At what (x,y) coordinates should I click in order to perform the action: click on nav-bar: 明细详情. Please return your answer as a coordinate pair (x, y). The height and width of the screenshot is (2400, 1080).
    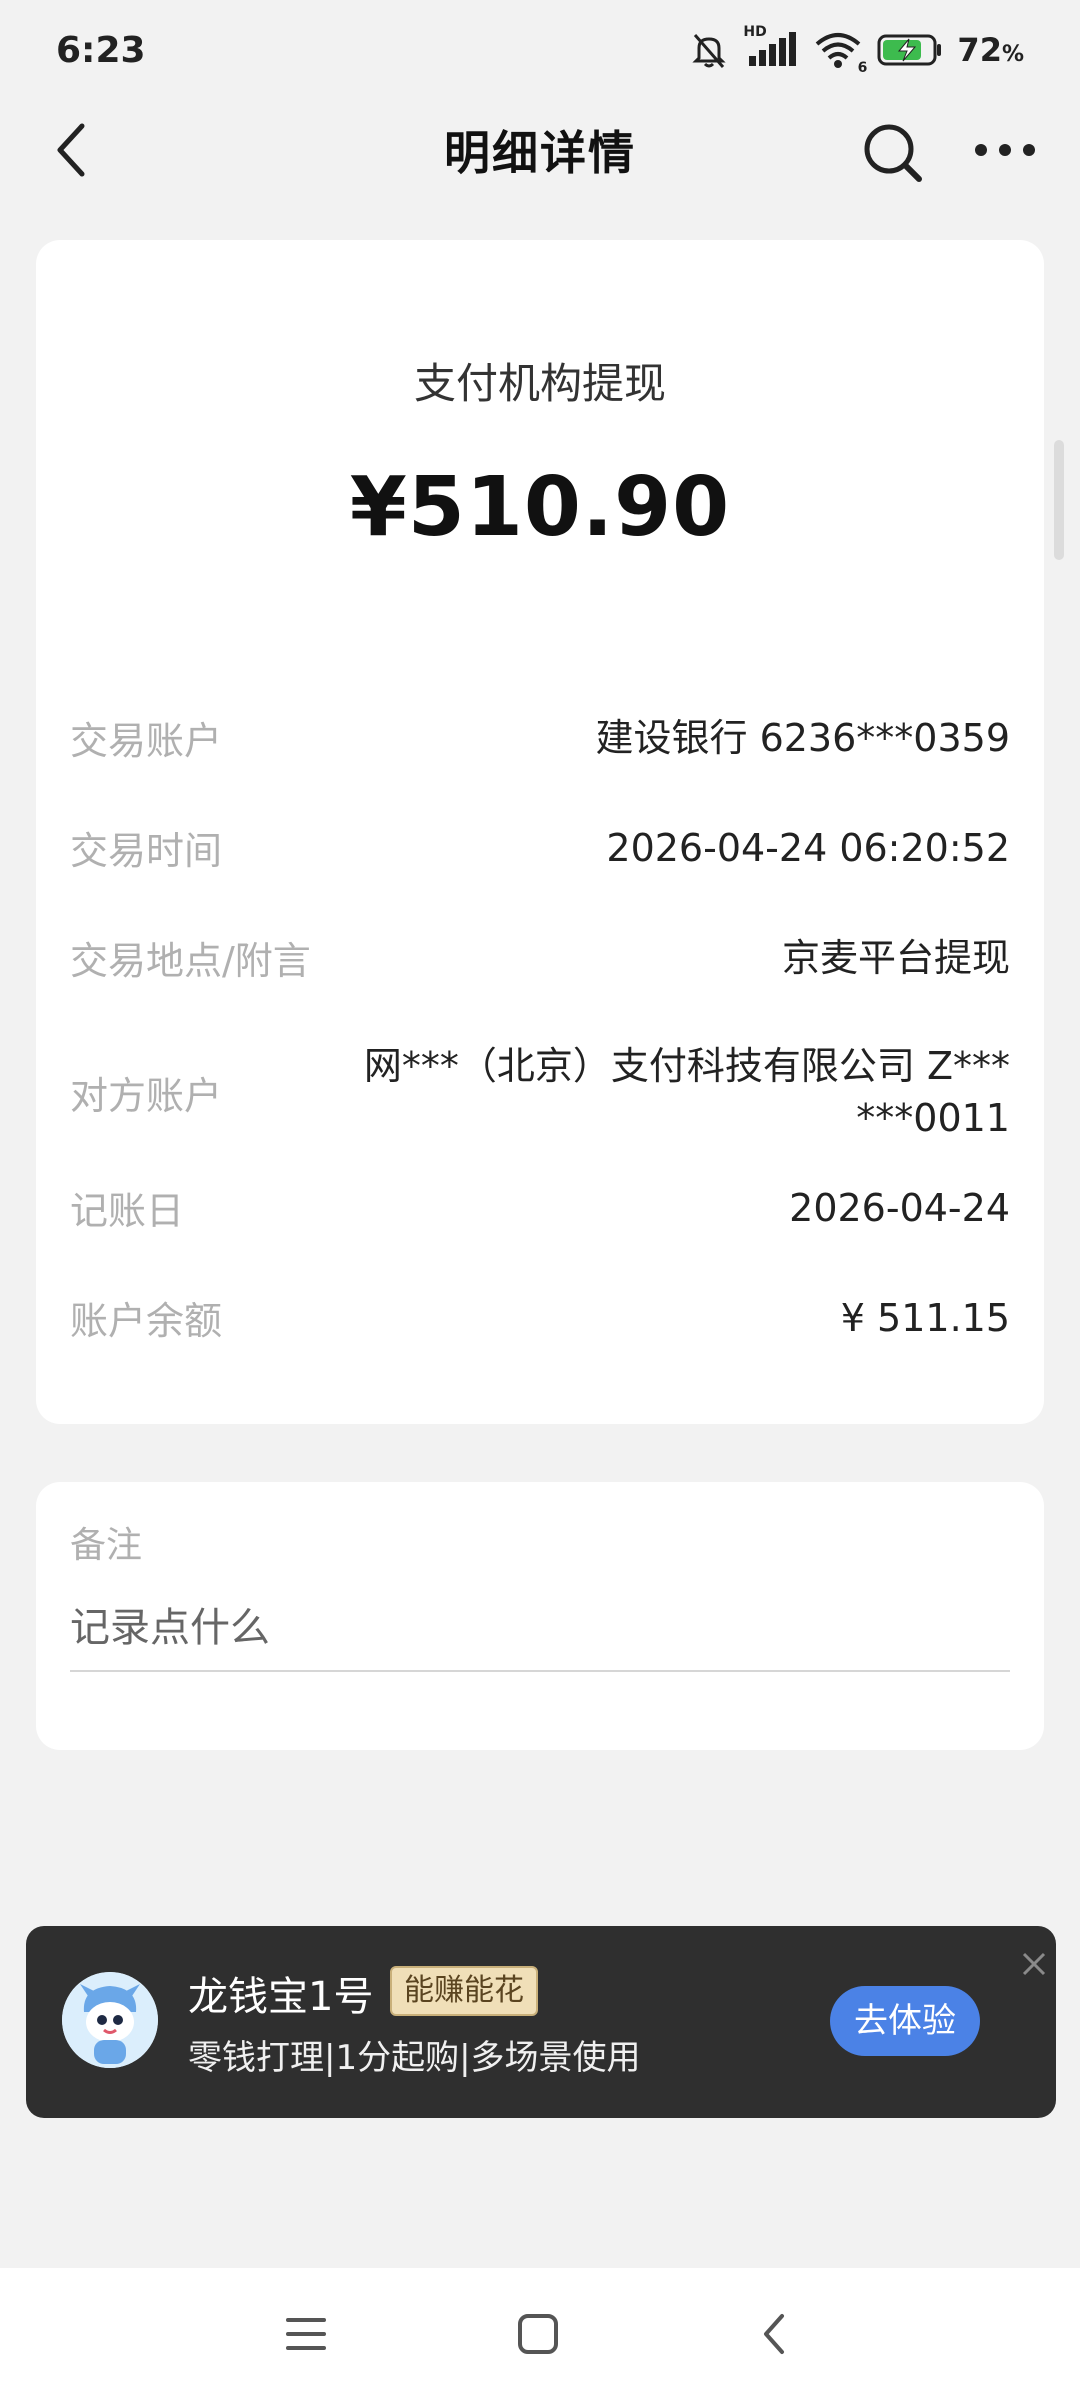
    Looking at the image, I should click on (540, 150).